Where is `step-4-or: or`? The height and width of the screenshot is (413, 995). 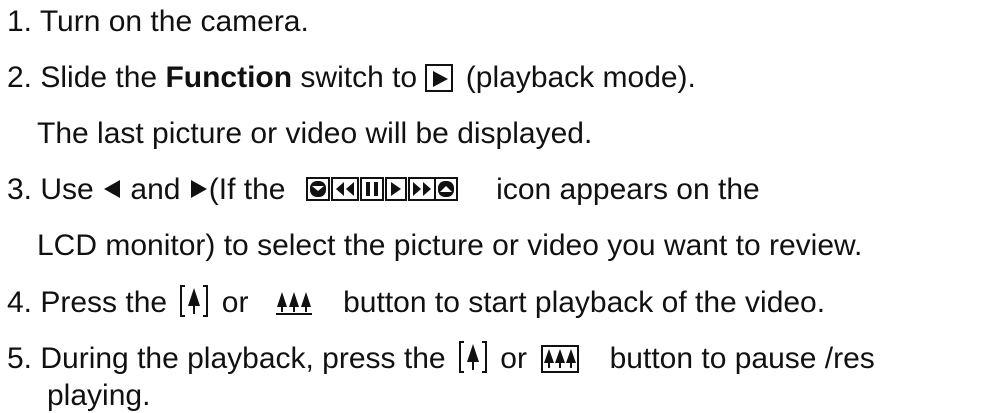 step-4-or: or is located at coordinates (235, 302).